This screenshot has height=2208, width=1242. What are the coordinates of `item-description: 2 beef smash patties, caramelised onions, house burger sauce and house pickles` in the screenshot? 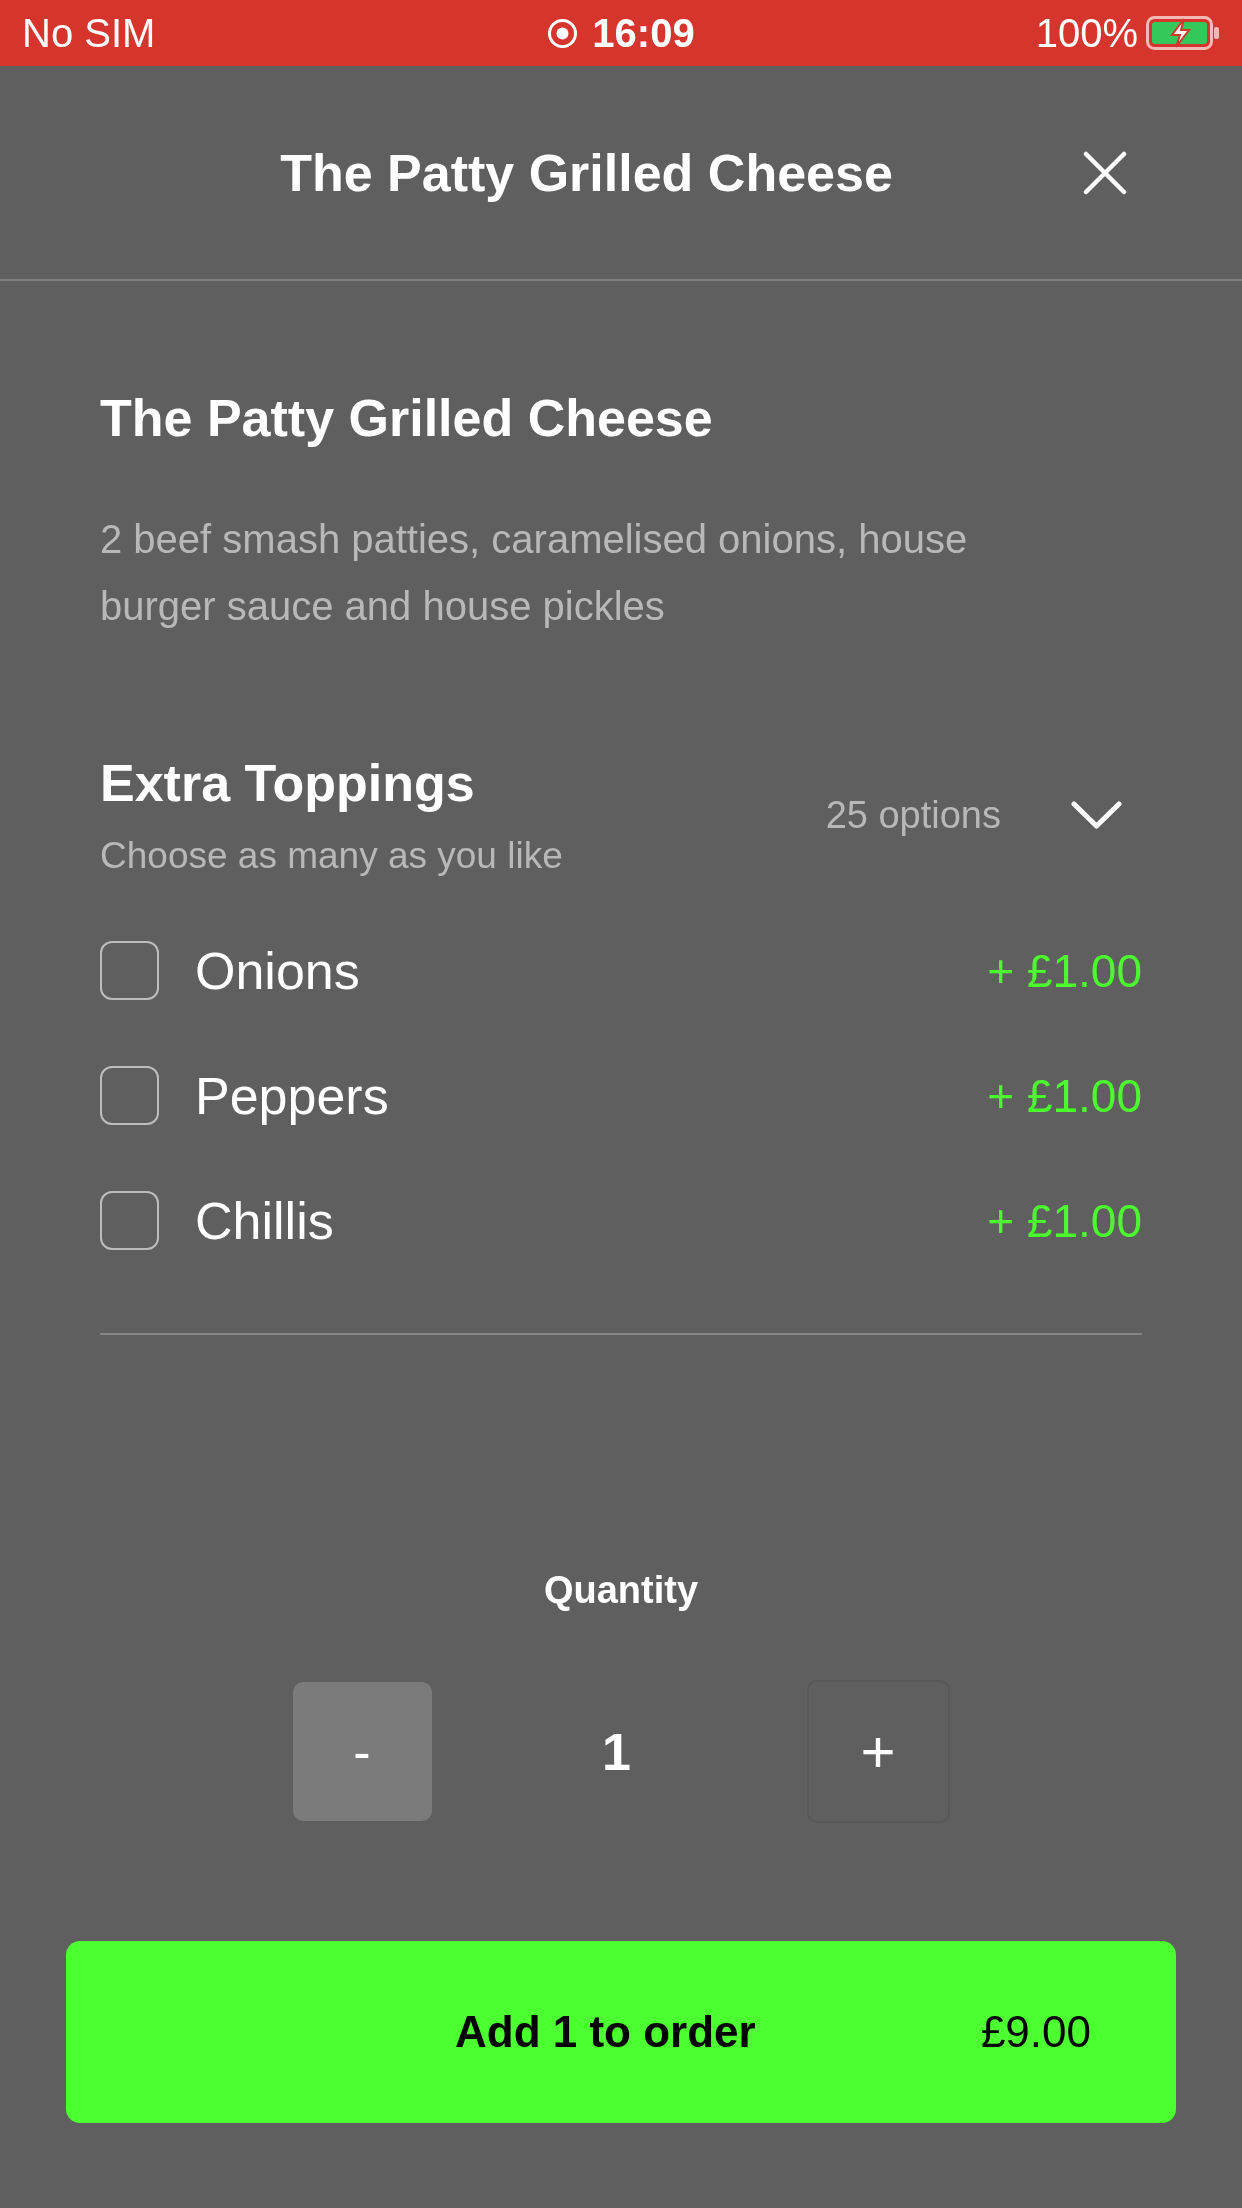 It's located at (534, 573).